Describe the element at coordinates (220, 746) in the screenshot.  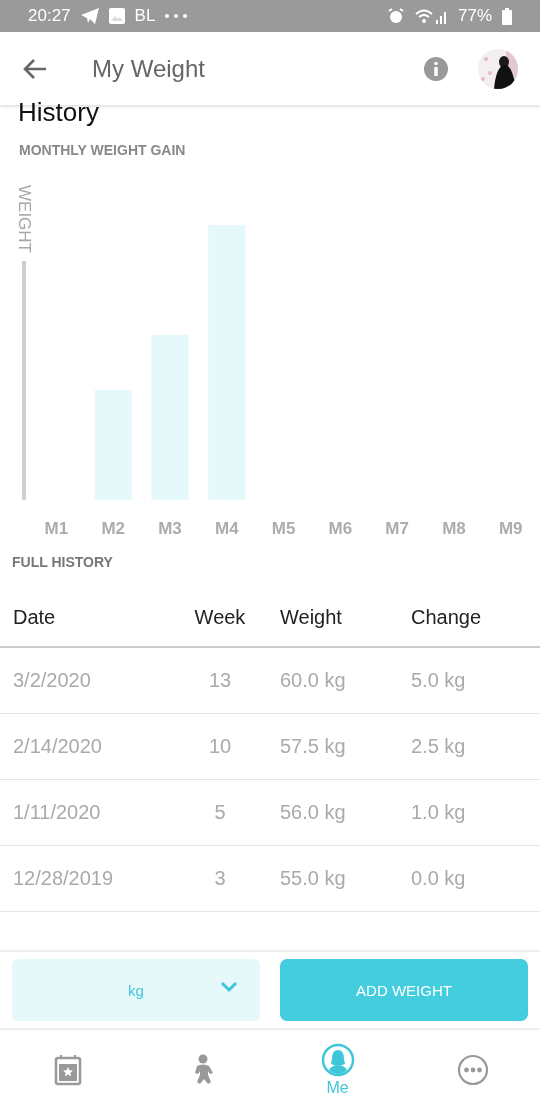
I see `table-cell-text: 10` at that location.